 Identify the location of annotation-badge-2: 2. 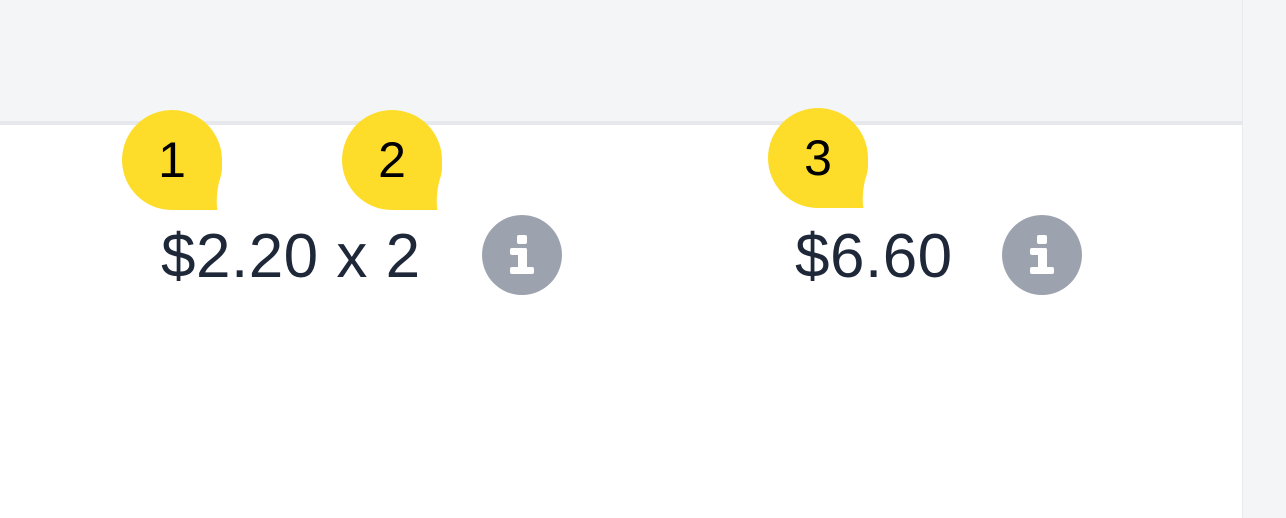
(392, 160).